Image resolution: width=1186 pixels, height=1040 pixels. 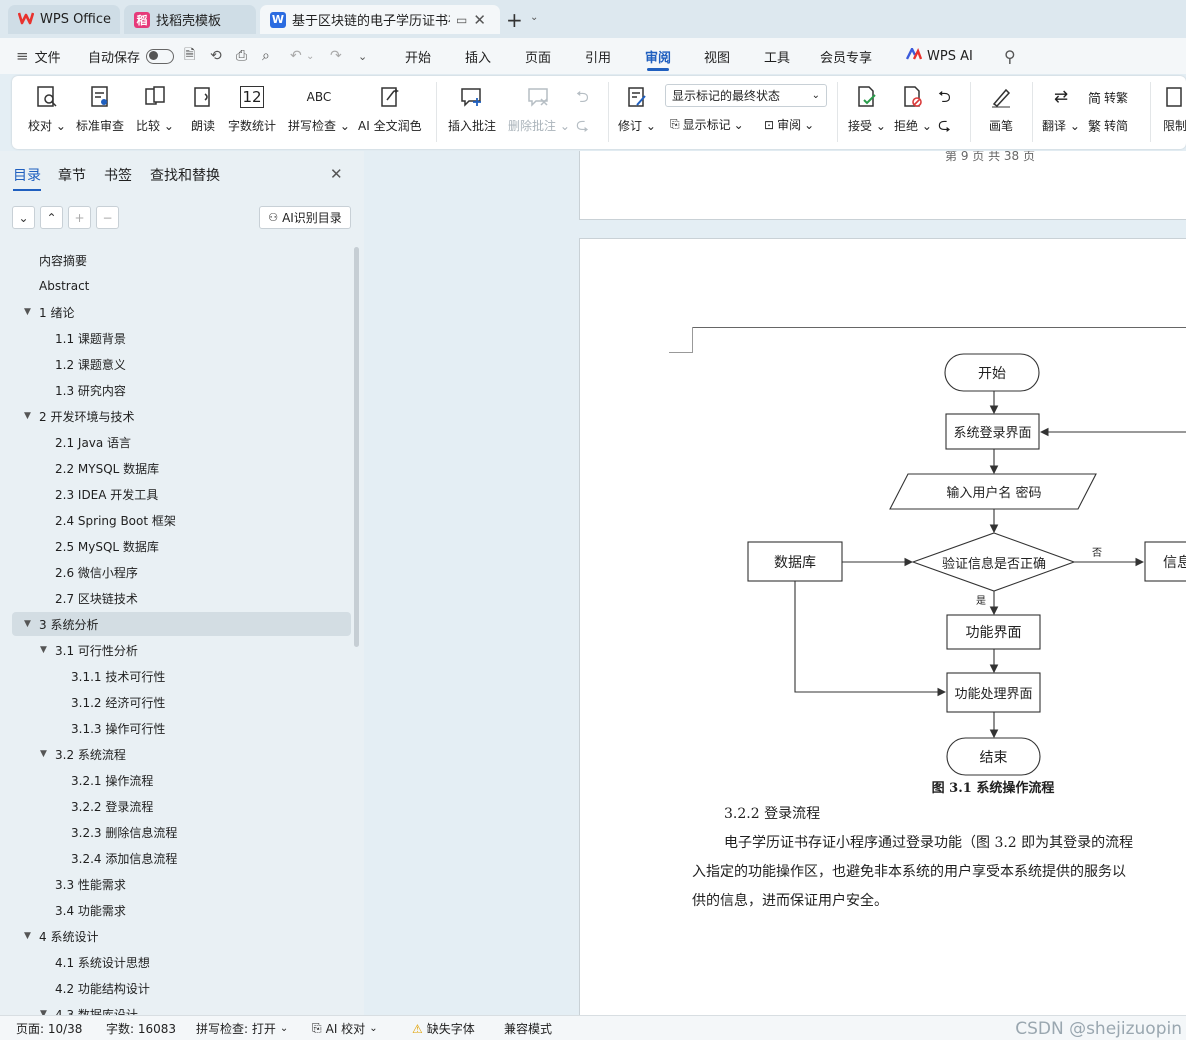 What do you see at coordinates (47, 108) in the screenshot?
I see `proofread-button: 校对 ⌄` at bounding box center [47, 108].